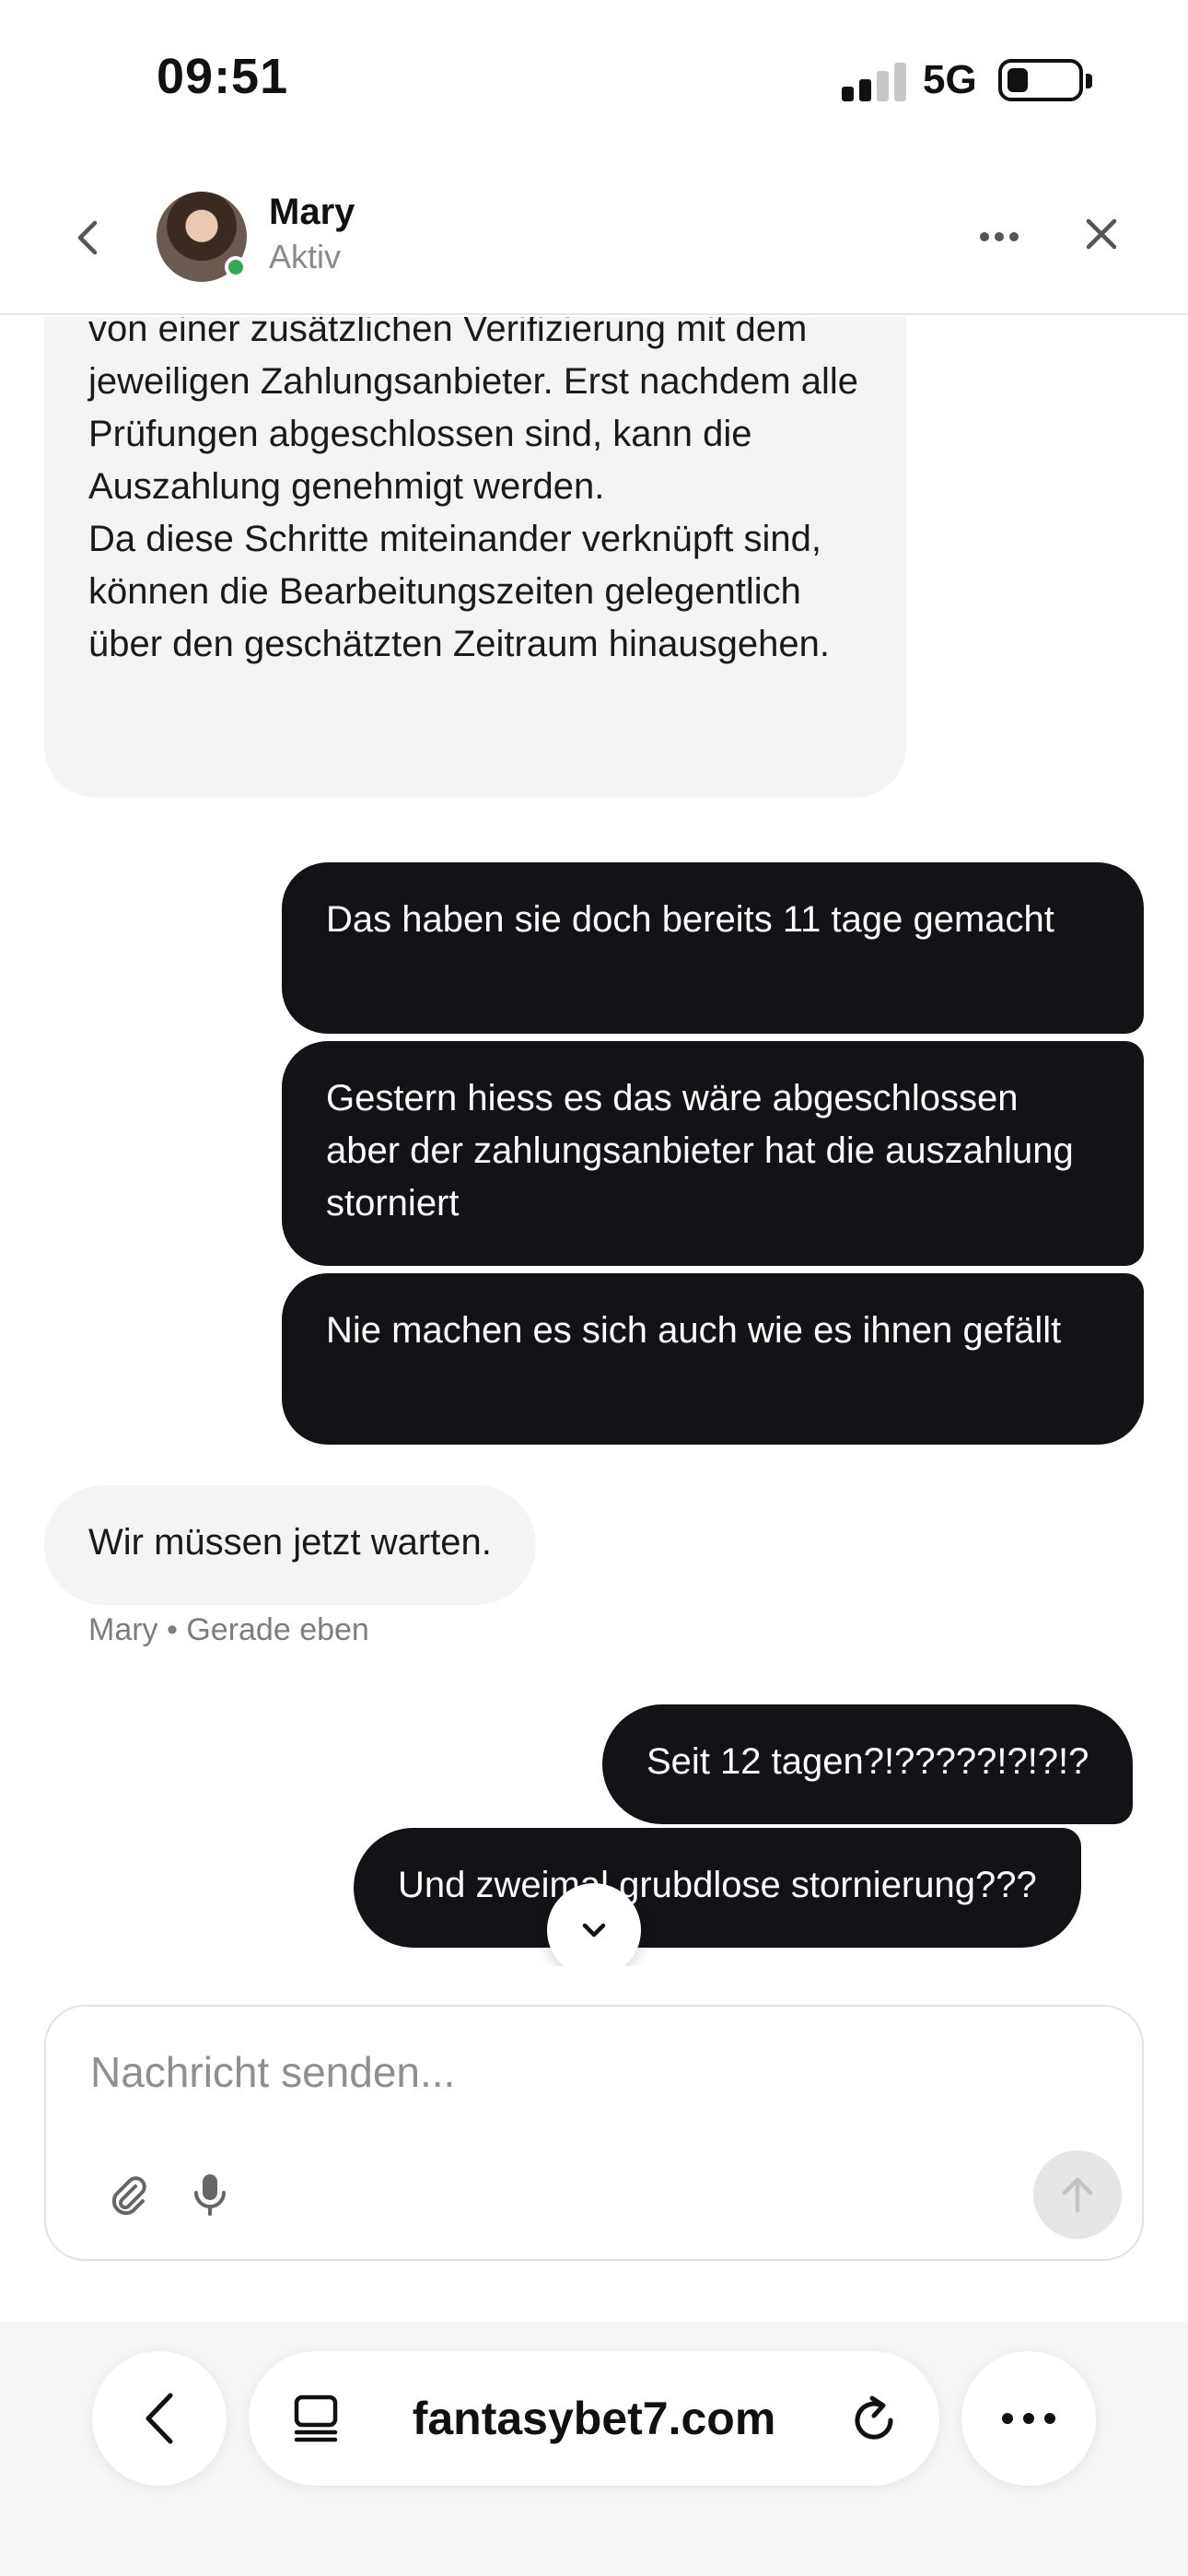  I want to click on browser-toolbar: fantasybet7.com, so click(594, 2449).